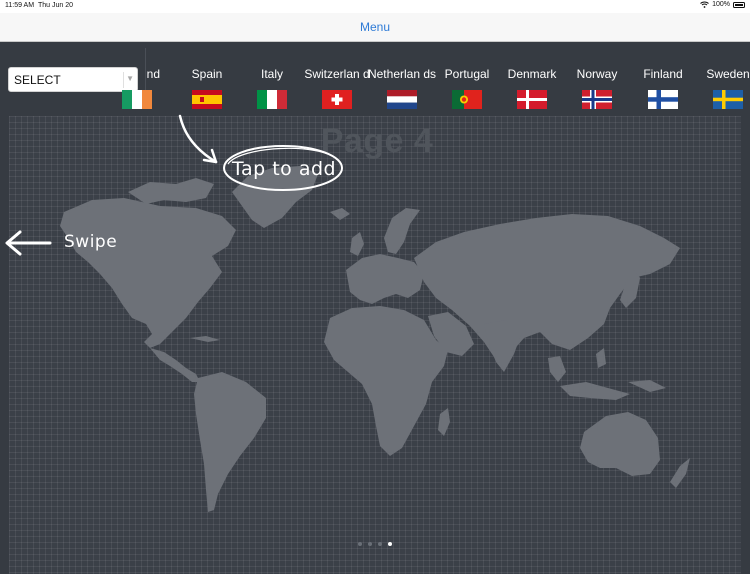 The width and height of the screenshot is (750, 574). I want to click on wifi-icon, so click(704, 4).